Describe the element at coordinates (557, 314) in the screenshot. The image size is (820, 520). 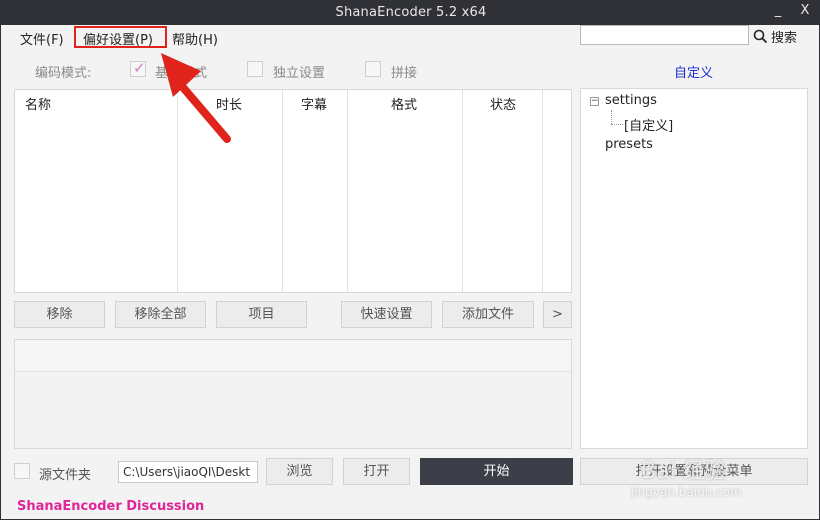
I see `more-button: >` at that location.